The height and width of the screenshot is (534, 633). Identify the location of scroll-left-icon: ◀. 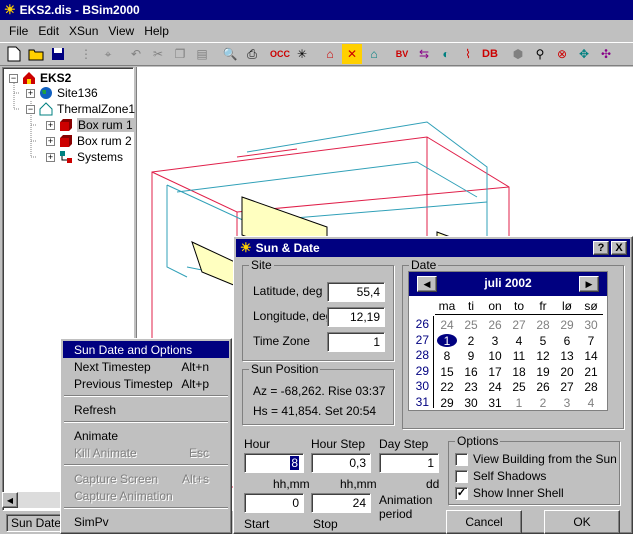
(10, 500).